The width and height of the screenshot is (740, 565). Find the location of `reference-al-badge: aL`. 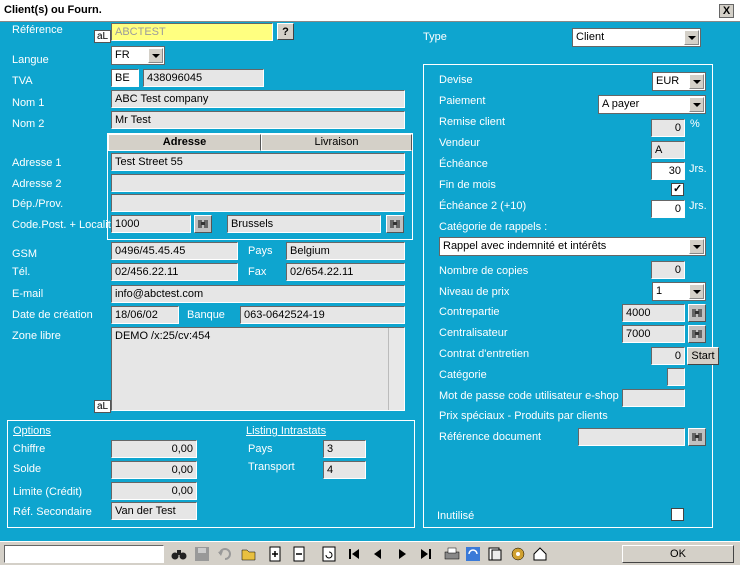

reference-al-badge: aL is located at coordinates (103, 36).